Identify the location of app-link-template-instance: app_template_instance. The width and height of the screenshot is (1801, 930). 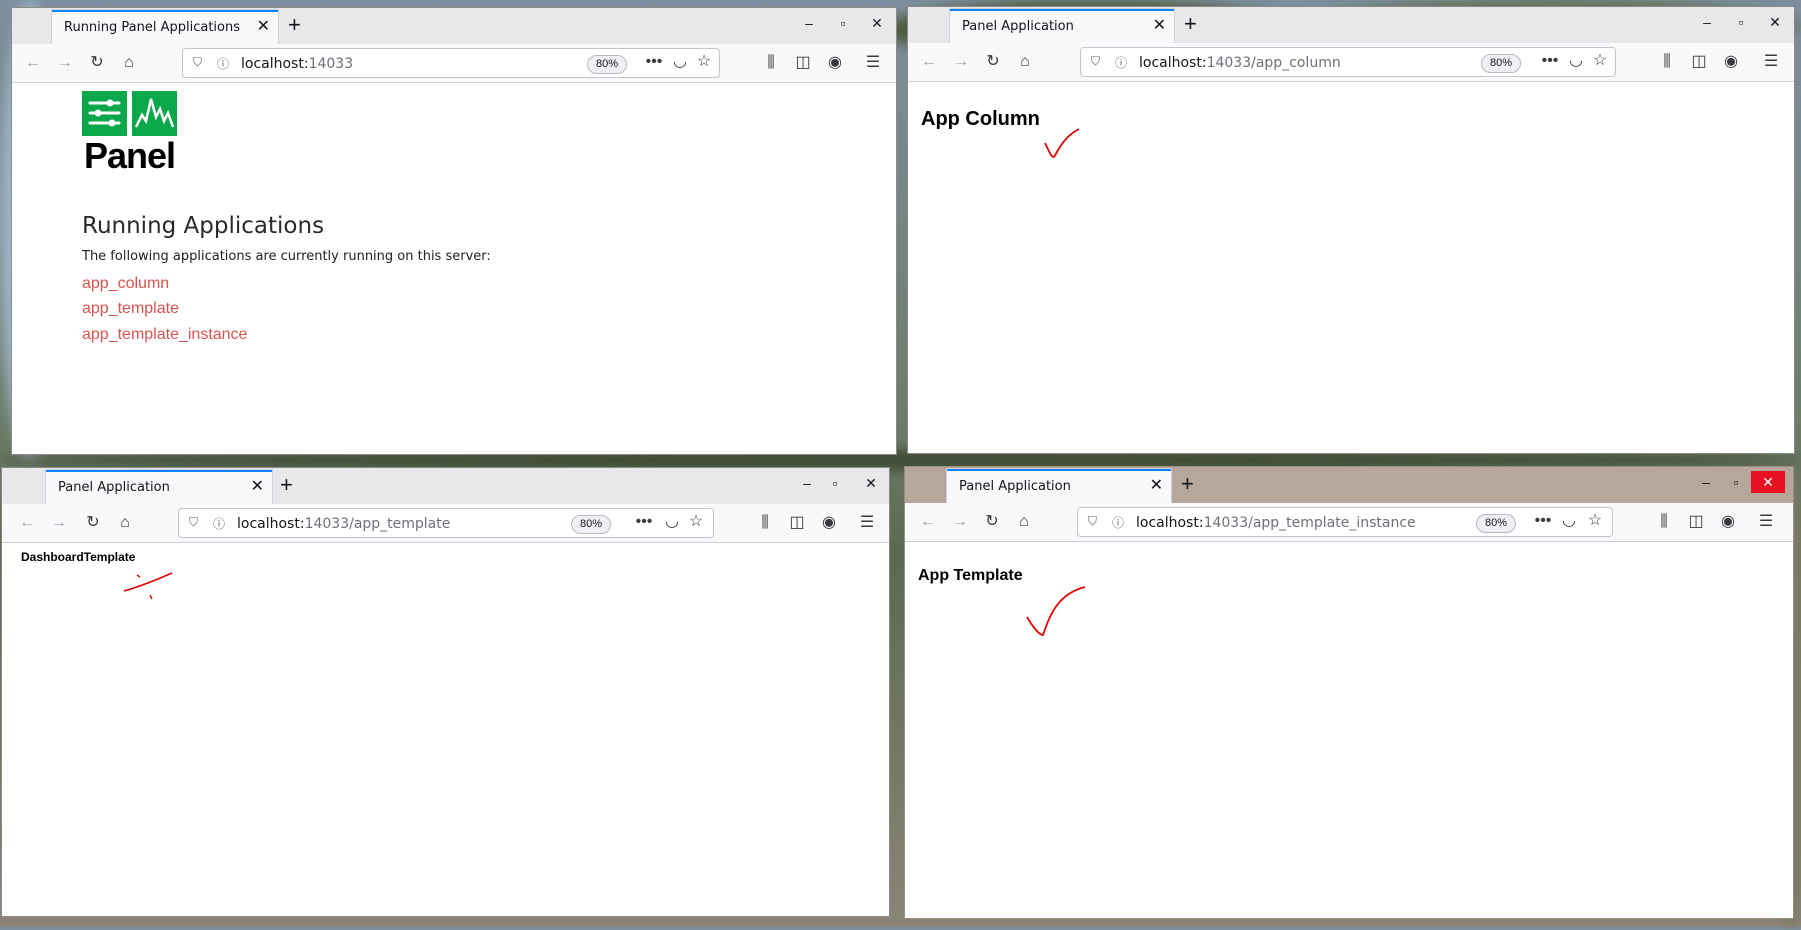
(164, 335).